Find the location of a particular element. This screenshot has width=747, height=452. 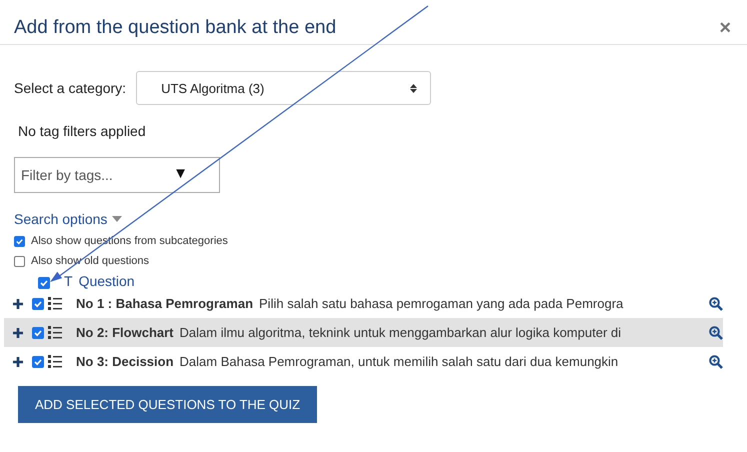

type-column-header: T is located at coordinates (68, 281).